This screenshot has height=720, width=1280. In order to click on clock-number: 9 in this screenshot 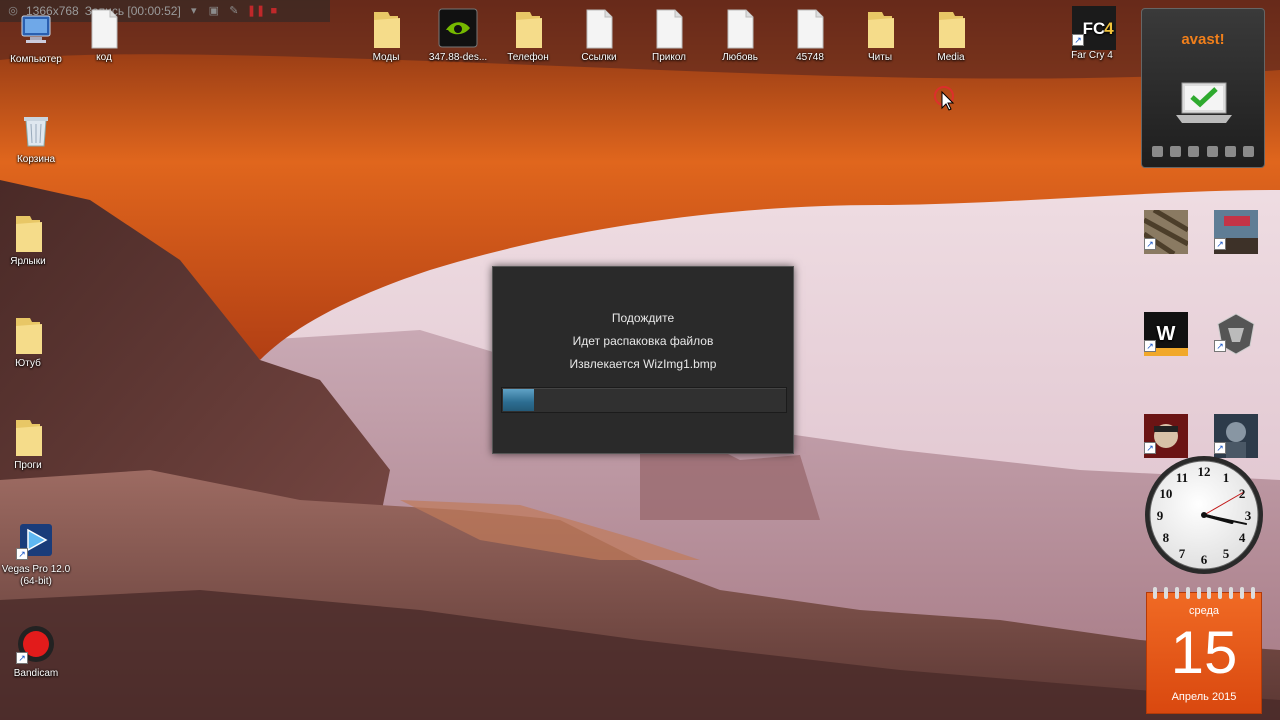, I will do `click(1160, 515)`.